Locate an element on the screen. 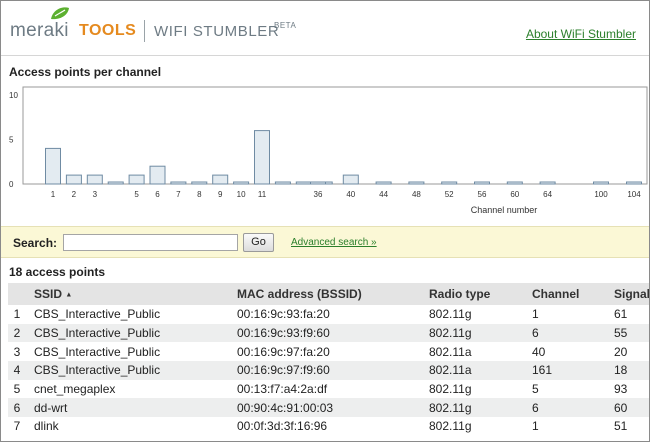  y-tick-label: 10 is located at coordinates (13, 95).